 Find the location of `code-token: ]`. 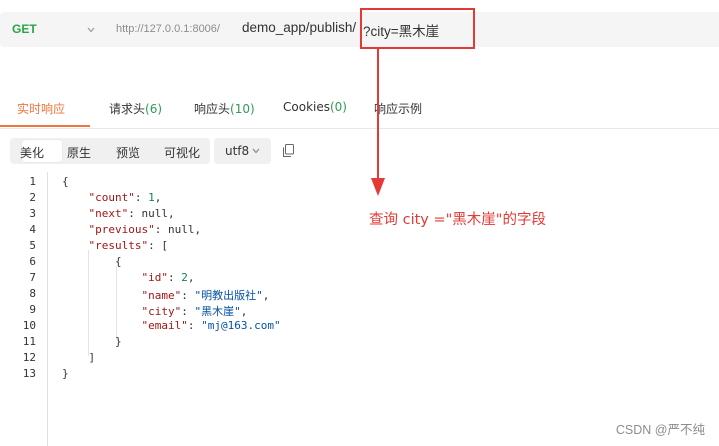

code-token: ] is located at coordinates (79, 357).